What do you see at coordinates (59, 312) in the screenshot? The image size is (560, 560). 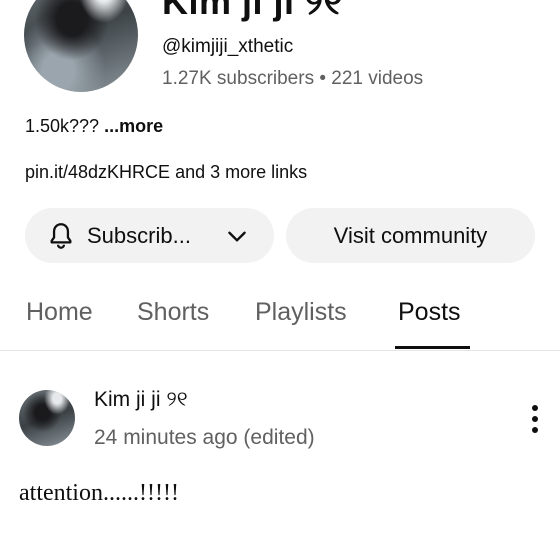 I see `tab-home: Home` at bounding box center [59, 312].